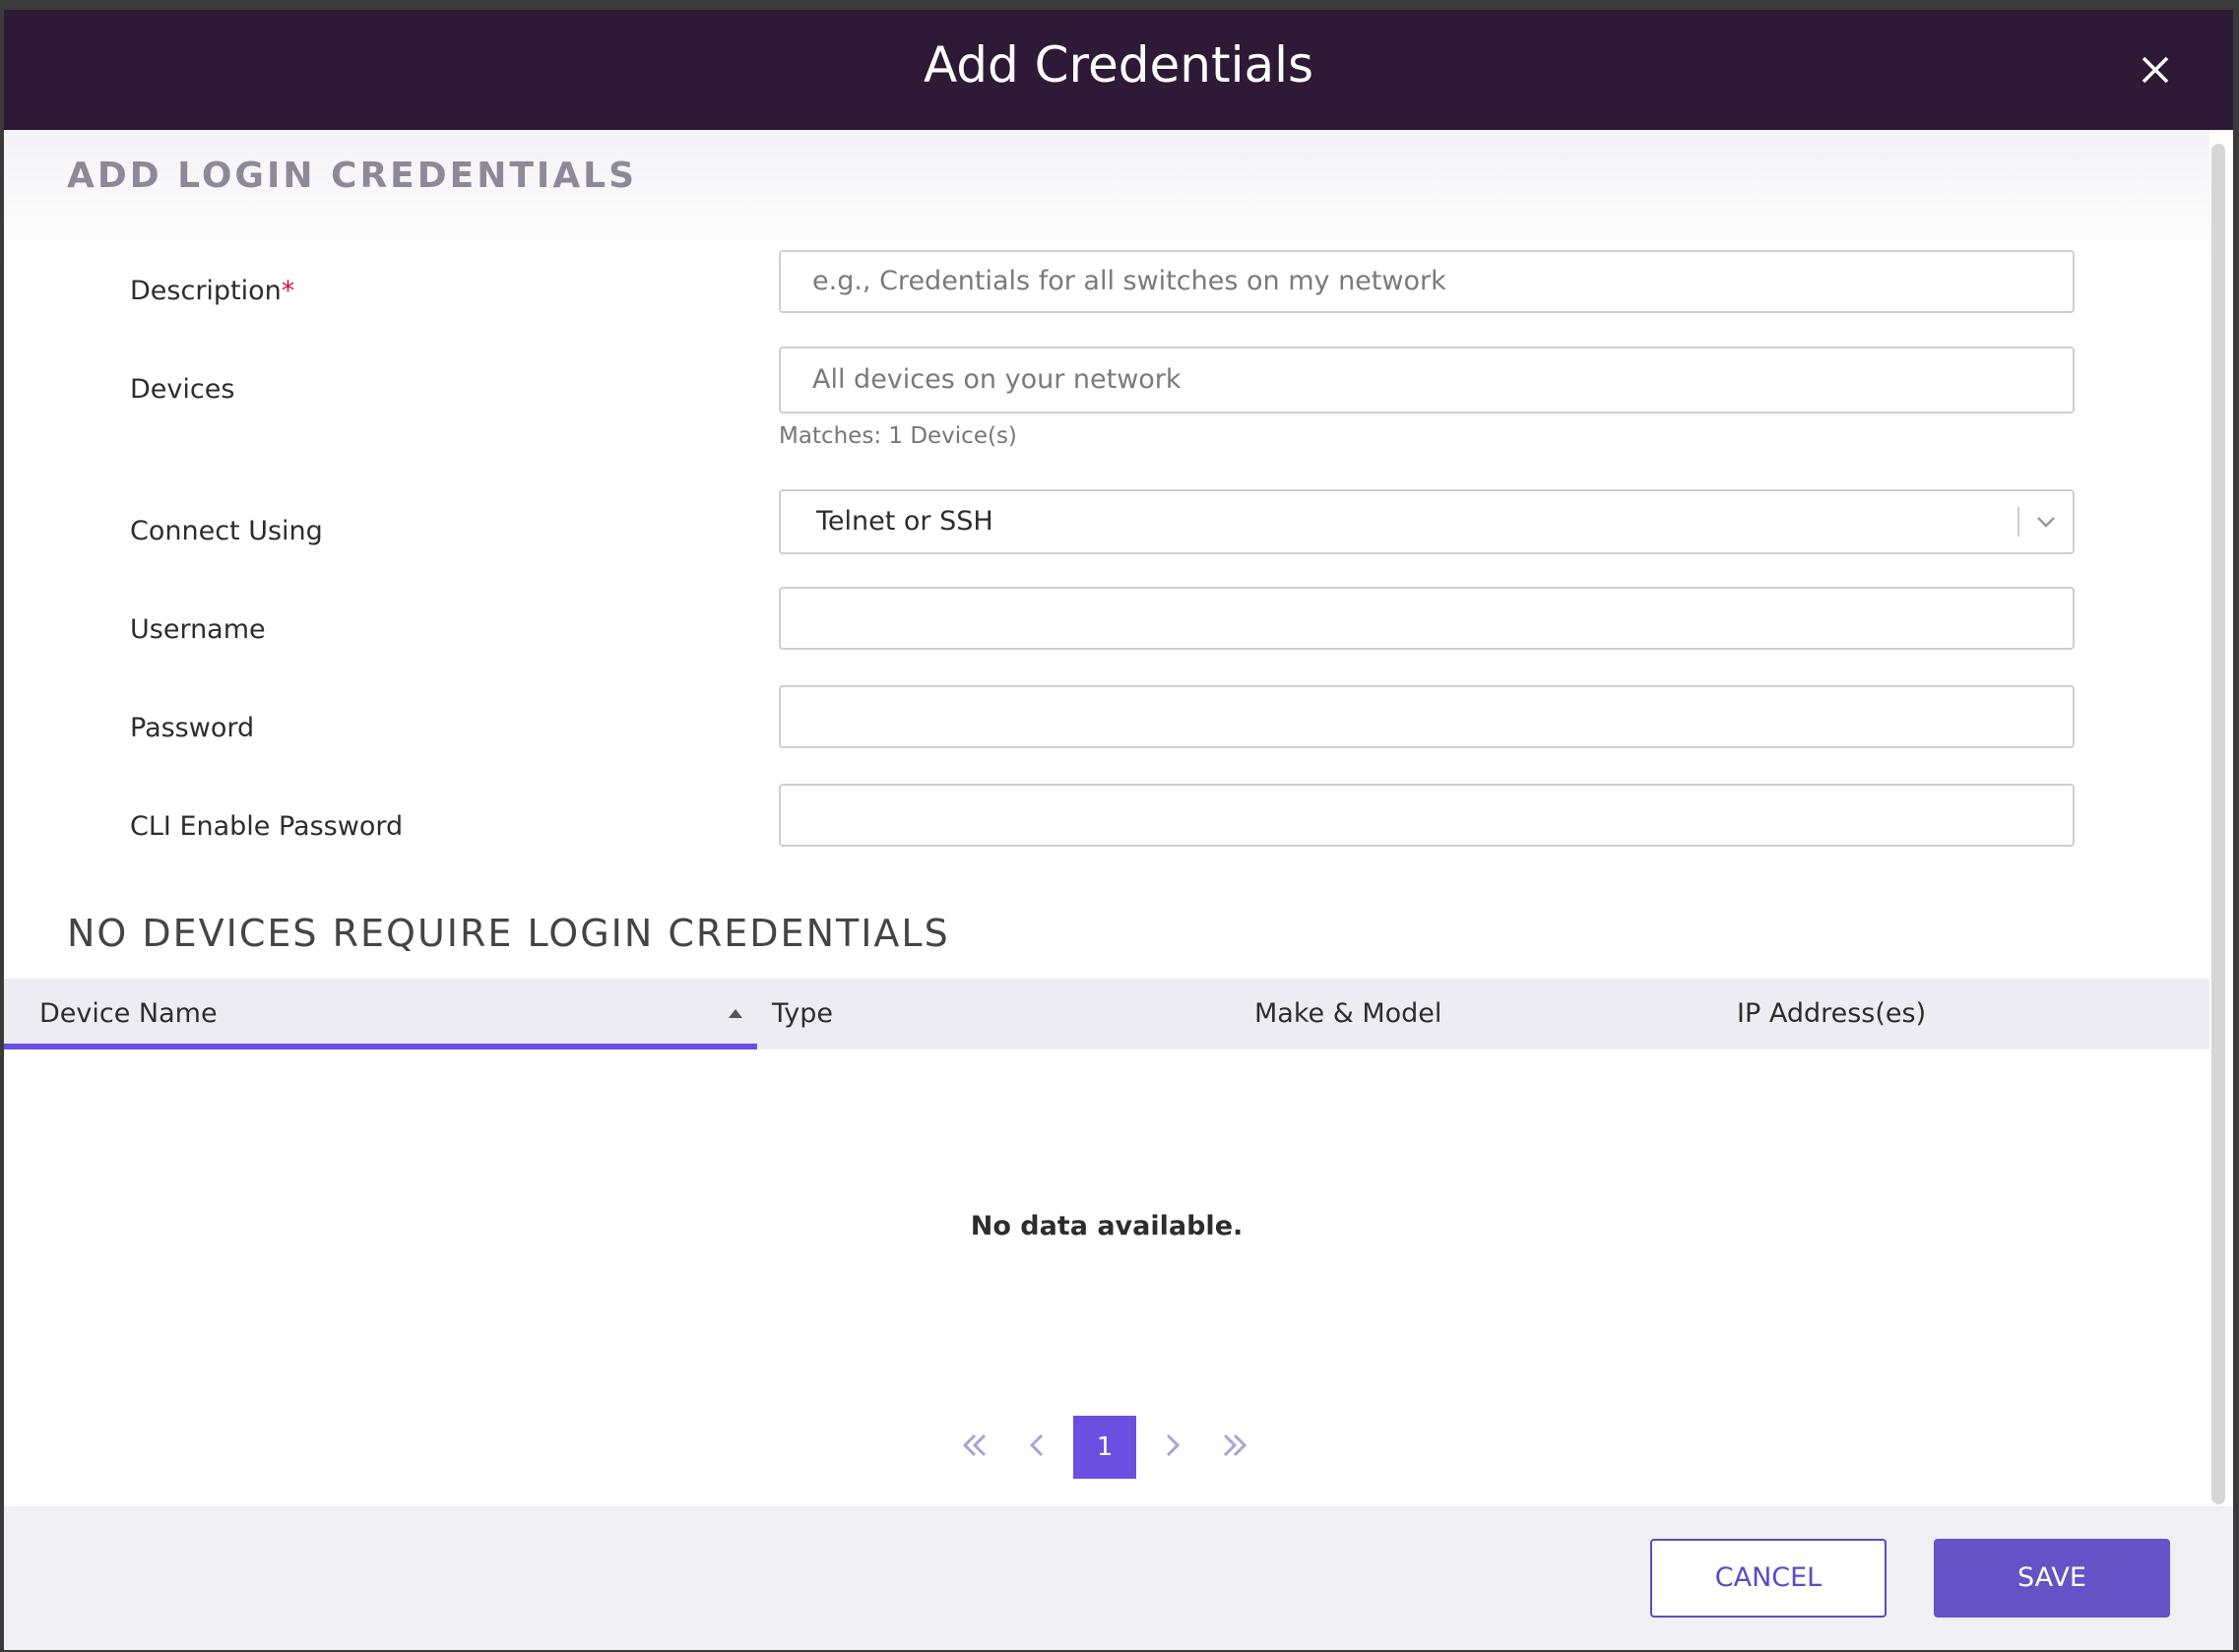  What do you see at coordinates (182, 389) in the screenshot?
I see `devices-label: Devices` at bounding box center [182, 389].